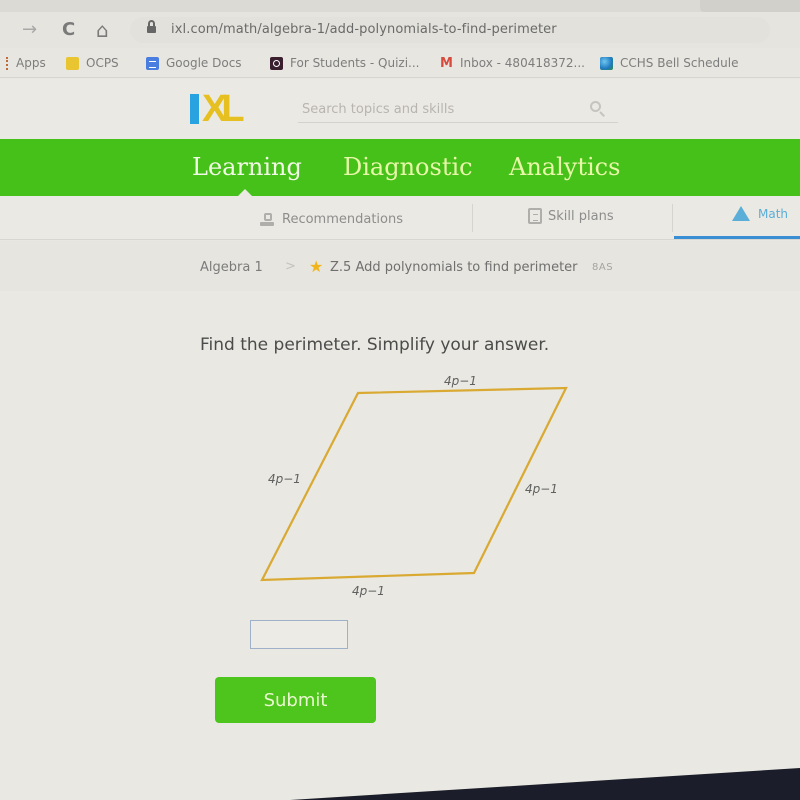  I want to click on side-label-right: 4p−1, so click(541, 489).